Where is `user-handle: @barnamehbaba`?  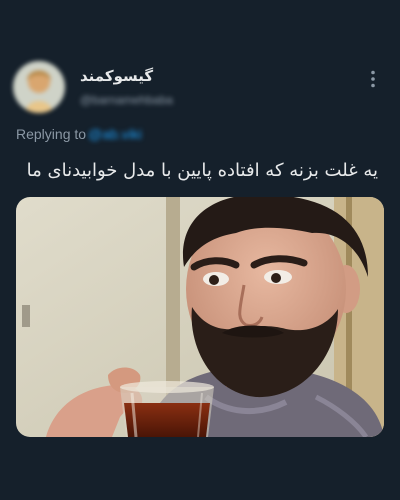 user-handle: @barnamehbaba is located at coordinates (126, 100).